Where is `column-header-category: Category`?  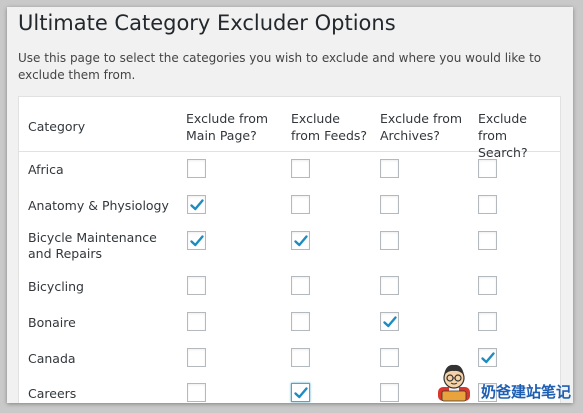 column-header-category: Category is located at coordinates (57, 126).